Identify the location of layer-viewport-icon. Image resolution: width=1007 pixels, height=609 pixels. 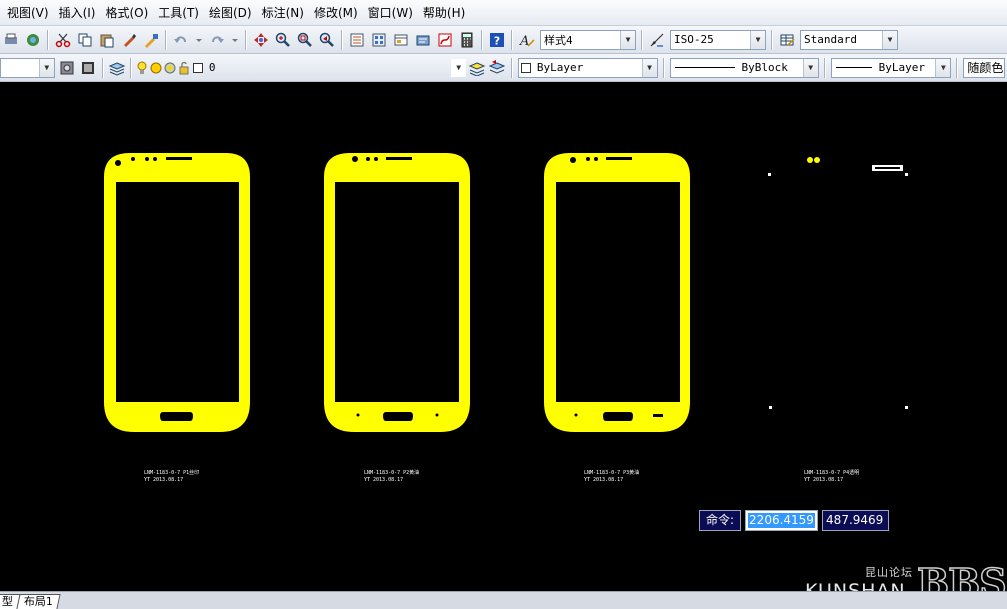
(170, 68).